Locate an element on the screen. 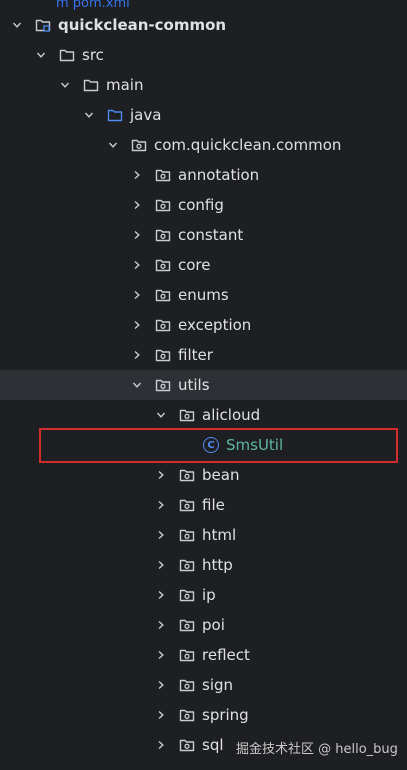 The height and width of the screenshot is (770, 407). tree-item-utils: utils is located at coordinates (203, 385).